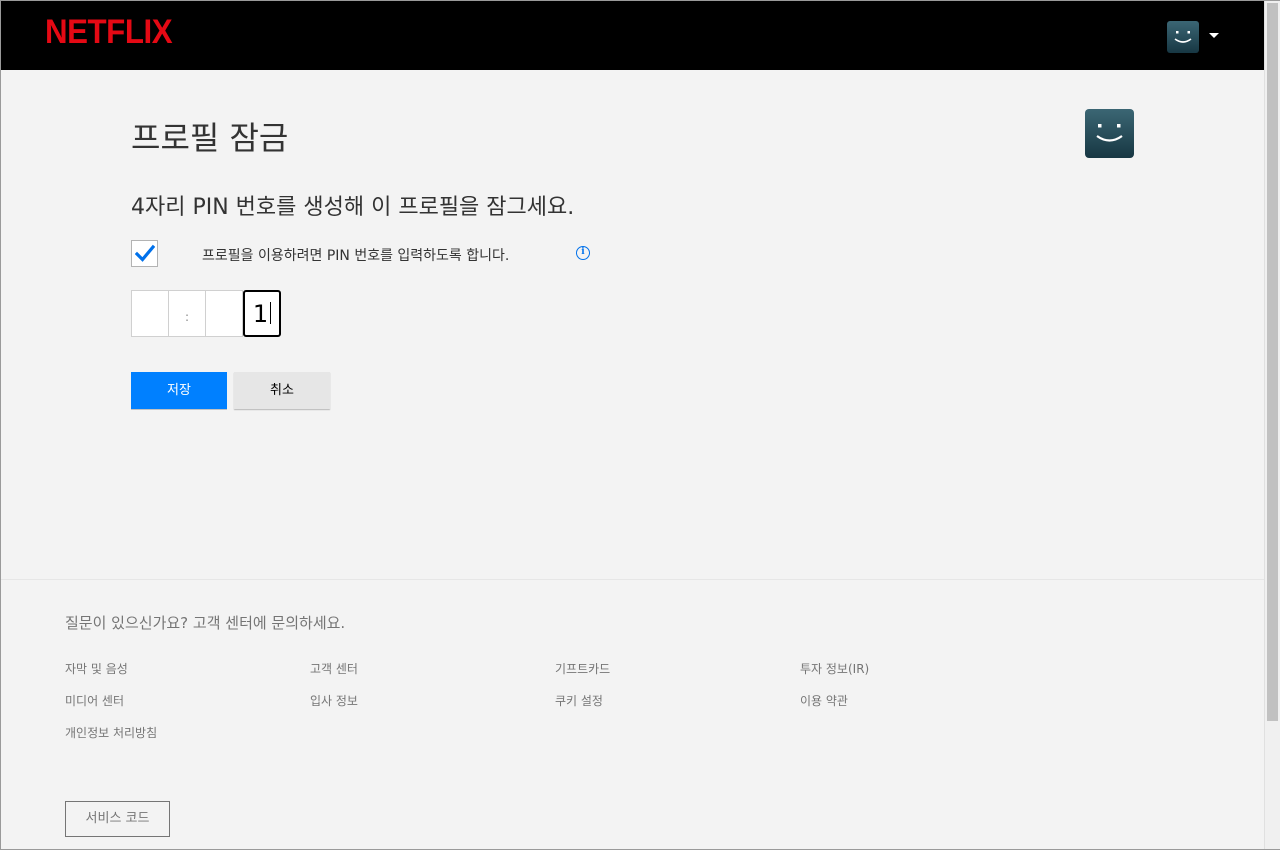  I want to click on netflix-logo: NETFLIX, so click(109, 32).